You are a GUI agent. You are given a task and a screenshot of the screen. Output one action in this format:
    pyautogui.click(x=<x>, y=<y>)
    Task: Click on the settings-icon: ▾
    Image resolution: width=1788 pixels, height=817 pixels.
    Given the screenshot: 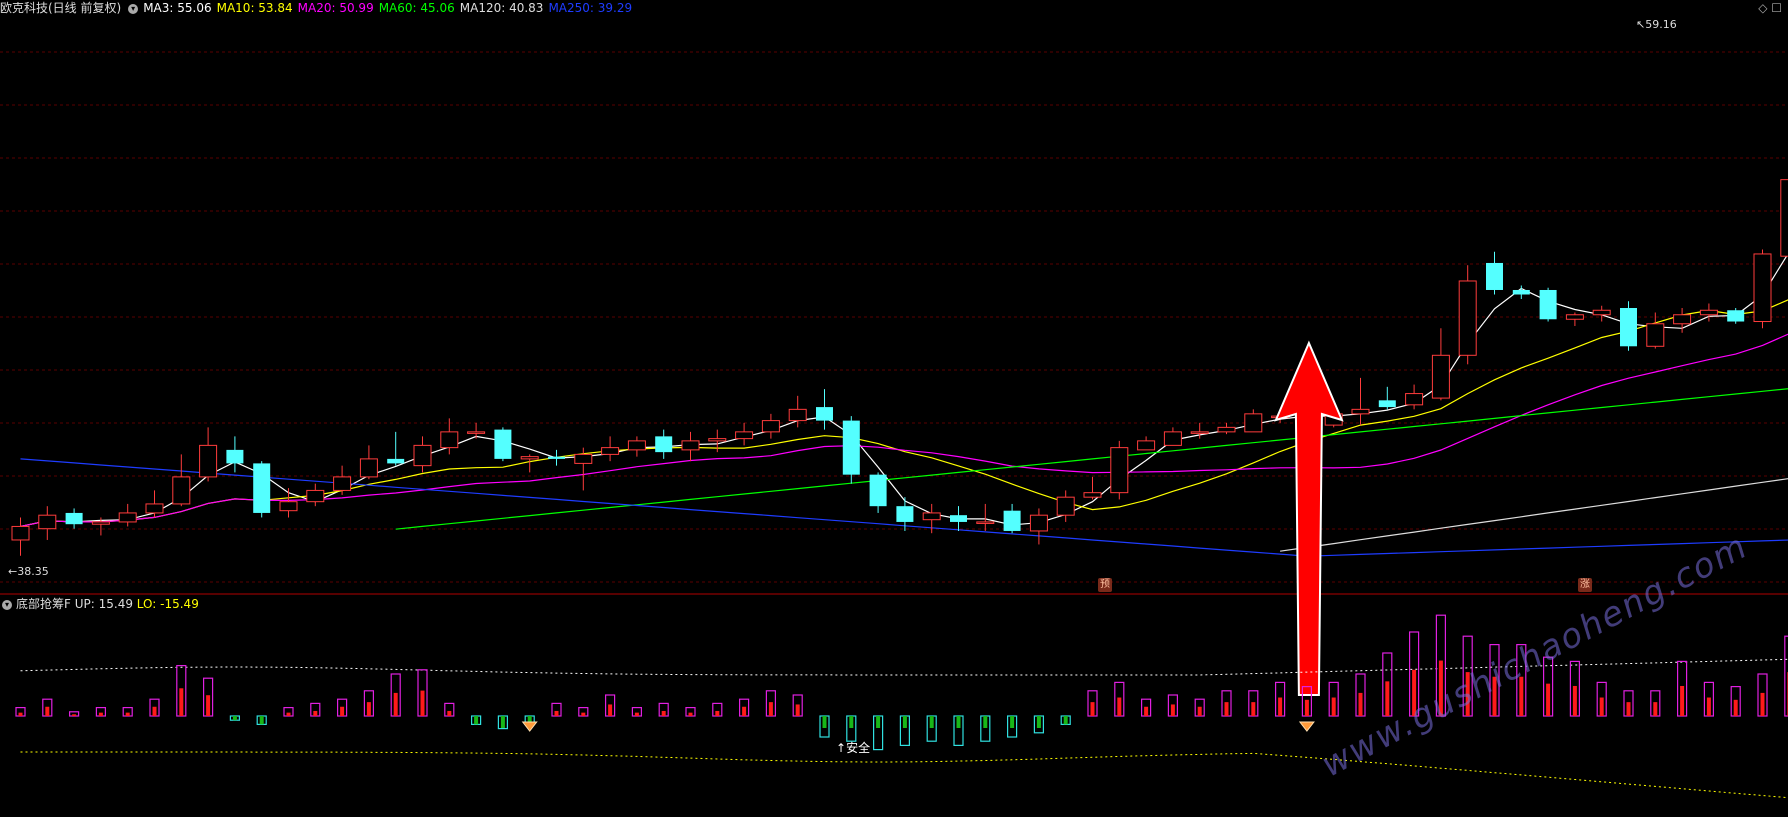 What is the action you would take?
    pyautogui.click(x=133, y=8)
    